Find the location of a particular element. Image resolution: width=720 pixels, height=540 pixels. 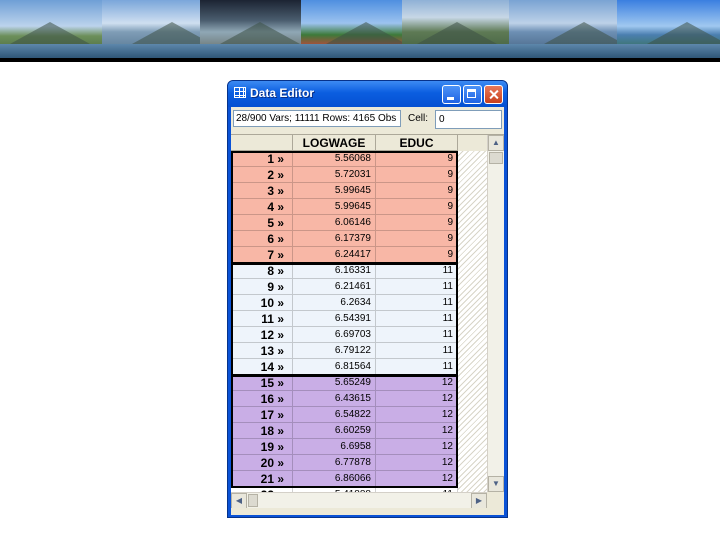

table-row: 10 » 6.2634 11 is located at coordinates (344, 303).